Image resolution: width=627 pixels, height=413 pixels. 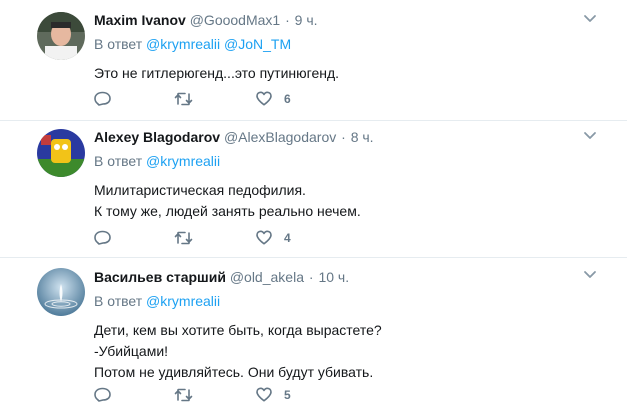 What do you see at coordinates (160, 277) in the screenshot?
I see `author-name: Васильев старший` at bounding box center [160, 277].